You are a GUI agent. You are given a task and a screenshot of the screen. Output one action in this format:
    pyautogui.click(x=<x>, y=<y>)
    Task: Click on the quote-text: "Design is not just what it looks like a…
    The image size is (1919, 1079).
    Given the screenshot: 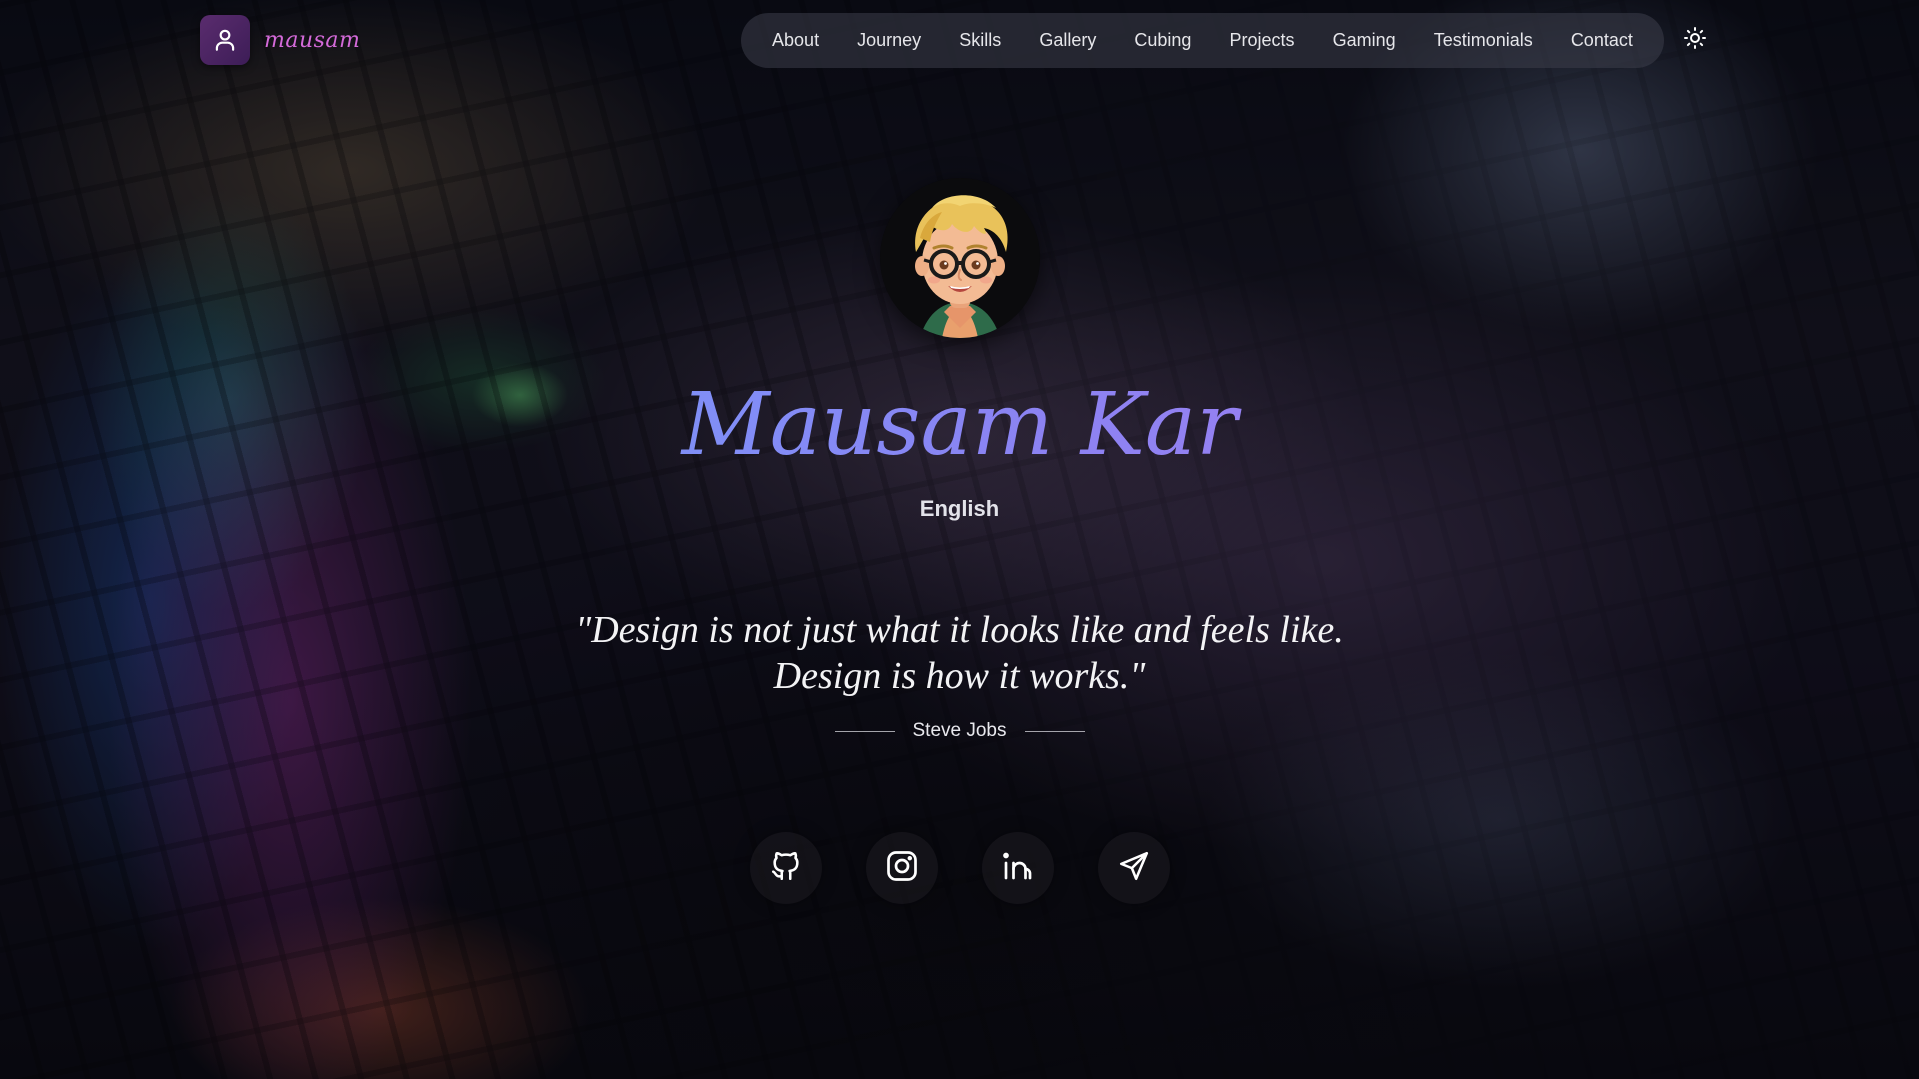 What is the action you would take?
    pyautogui.click(x=959, y=653)
    